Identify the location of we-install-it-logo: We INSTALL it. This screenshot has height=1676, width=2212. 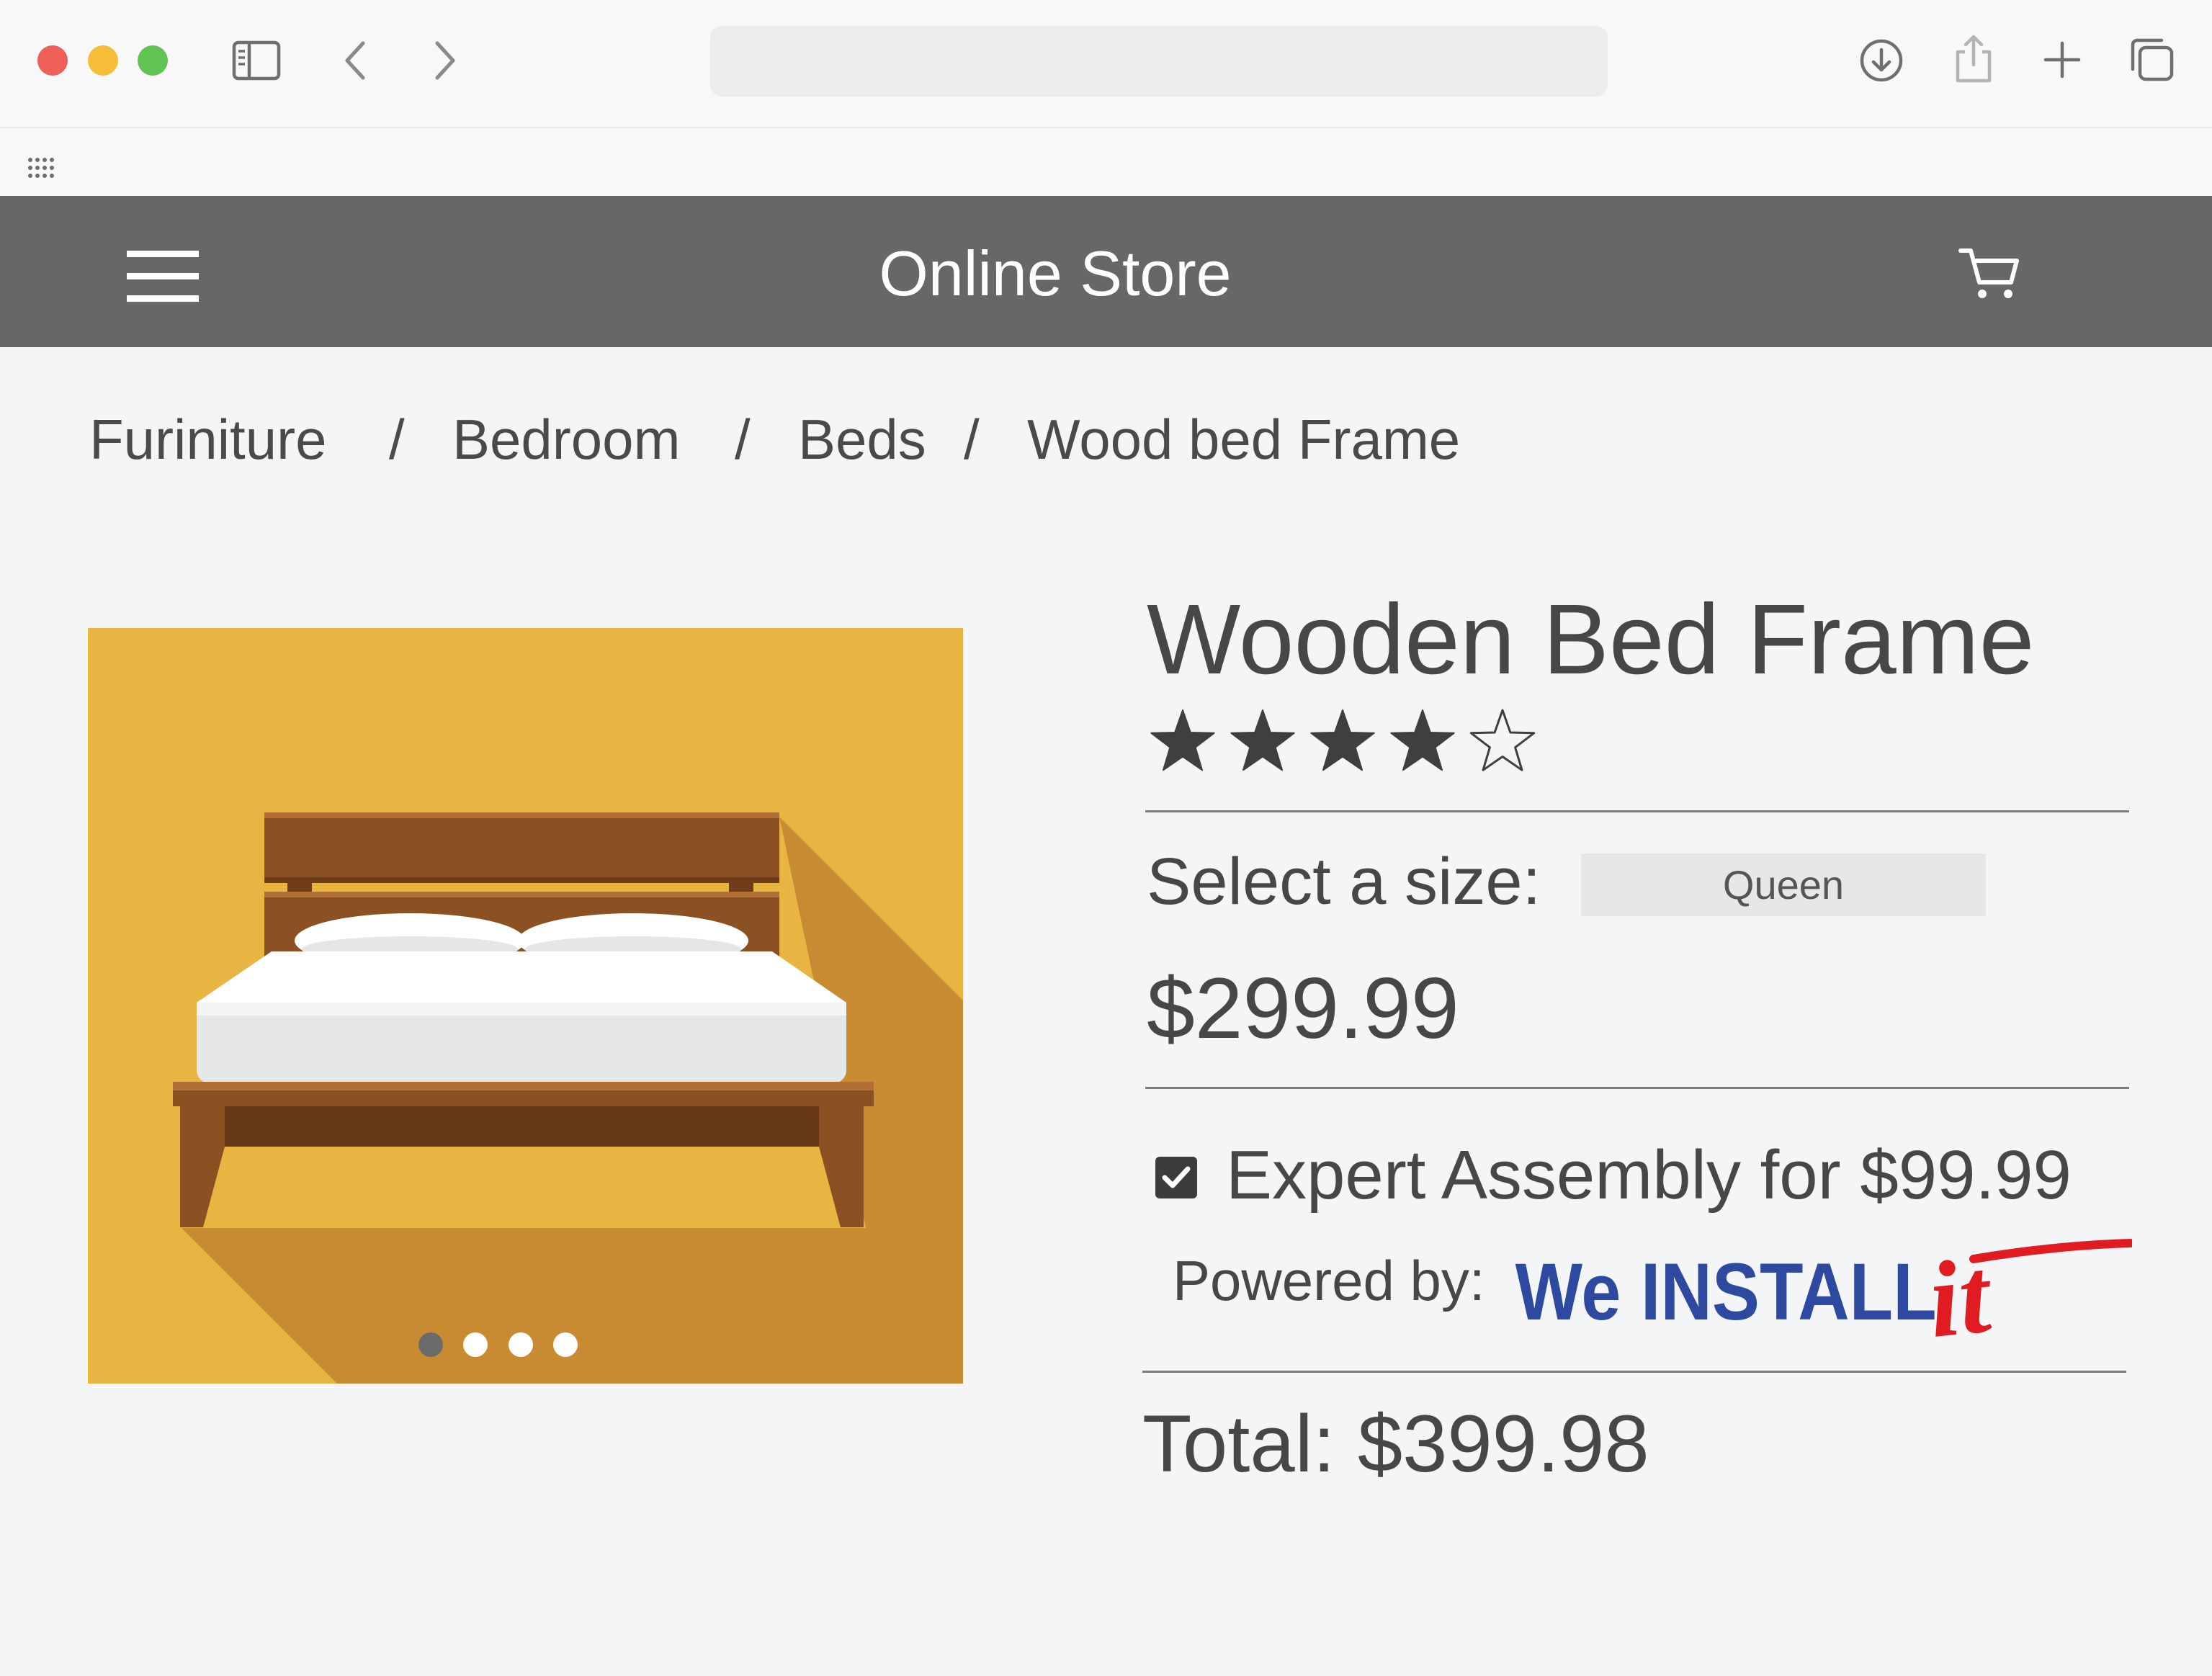
(1823, 1294).